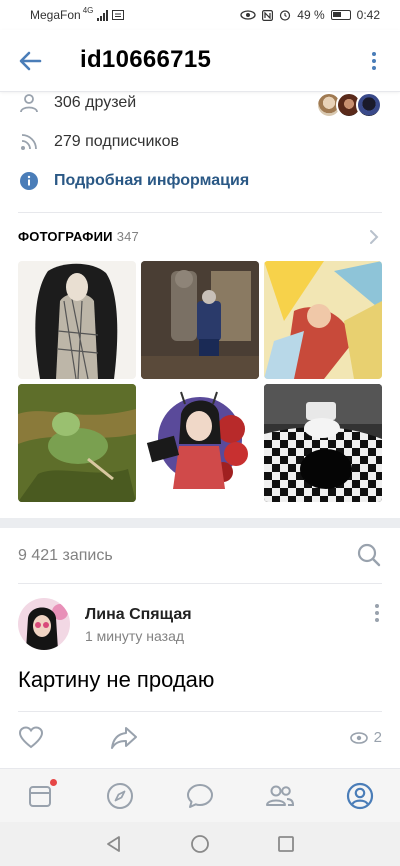 The image size is (400, 866). Describe the element at coordinates (374, 61) in the screenshot. I see `more-options-button` at that location.